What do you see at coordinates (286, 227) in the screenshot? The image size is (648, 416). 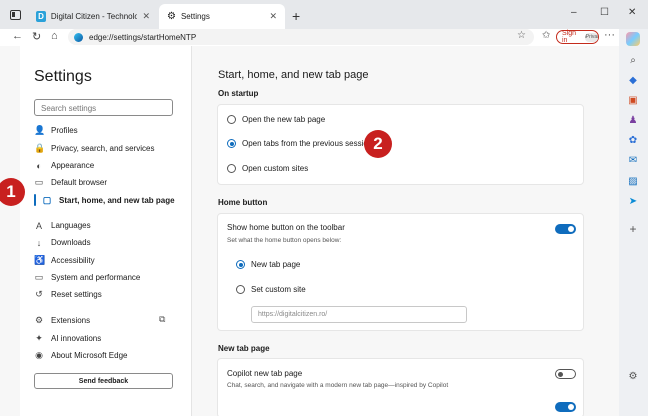 I see `home-toggle-label: Show home button on the toolbar` at bounding box center [286, 227].